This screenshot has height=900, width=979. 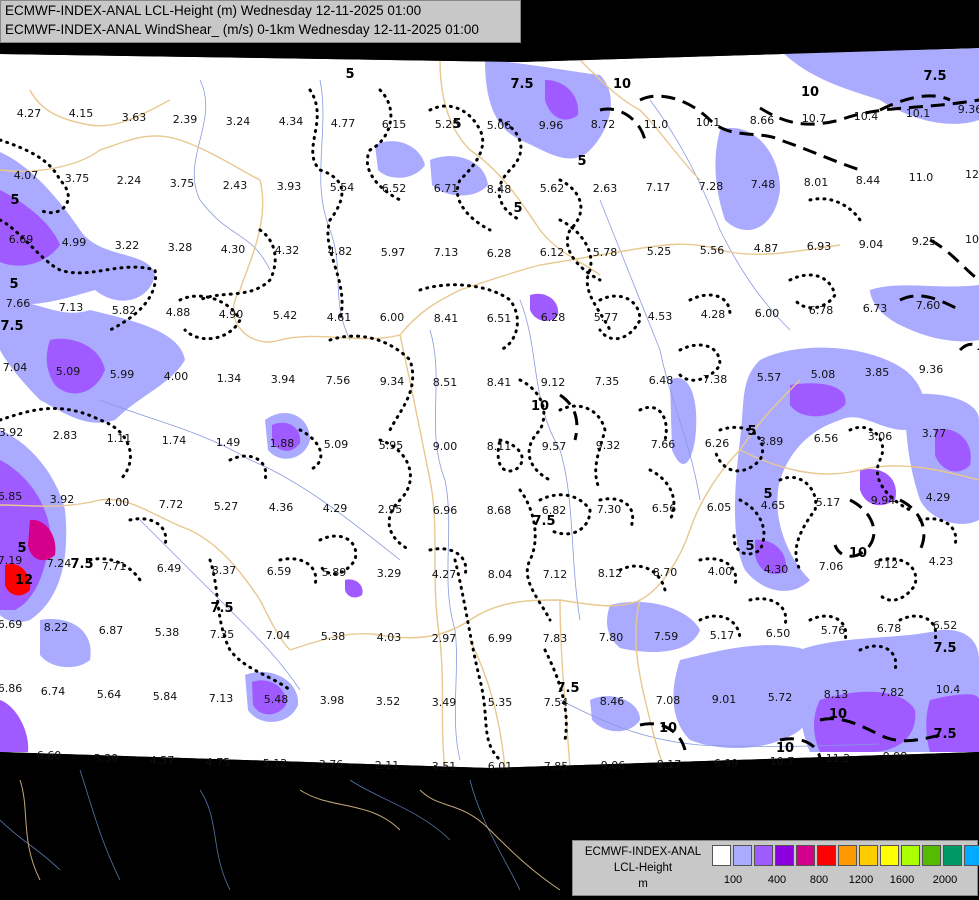 I want to click on wind-shear-value: 7.82, so click(x=892, y=692).